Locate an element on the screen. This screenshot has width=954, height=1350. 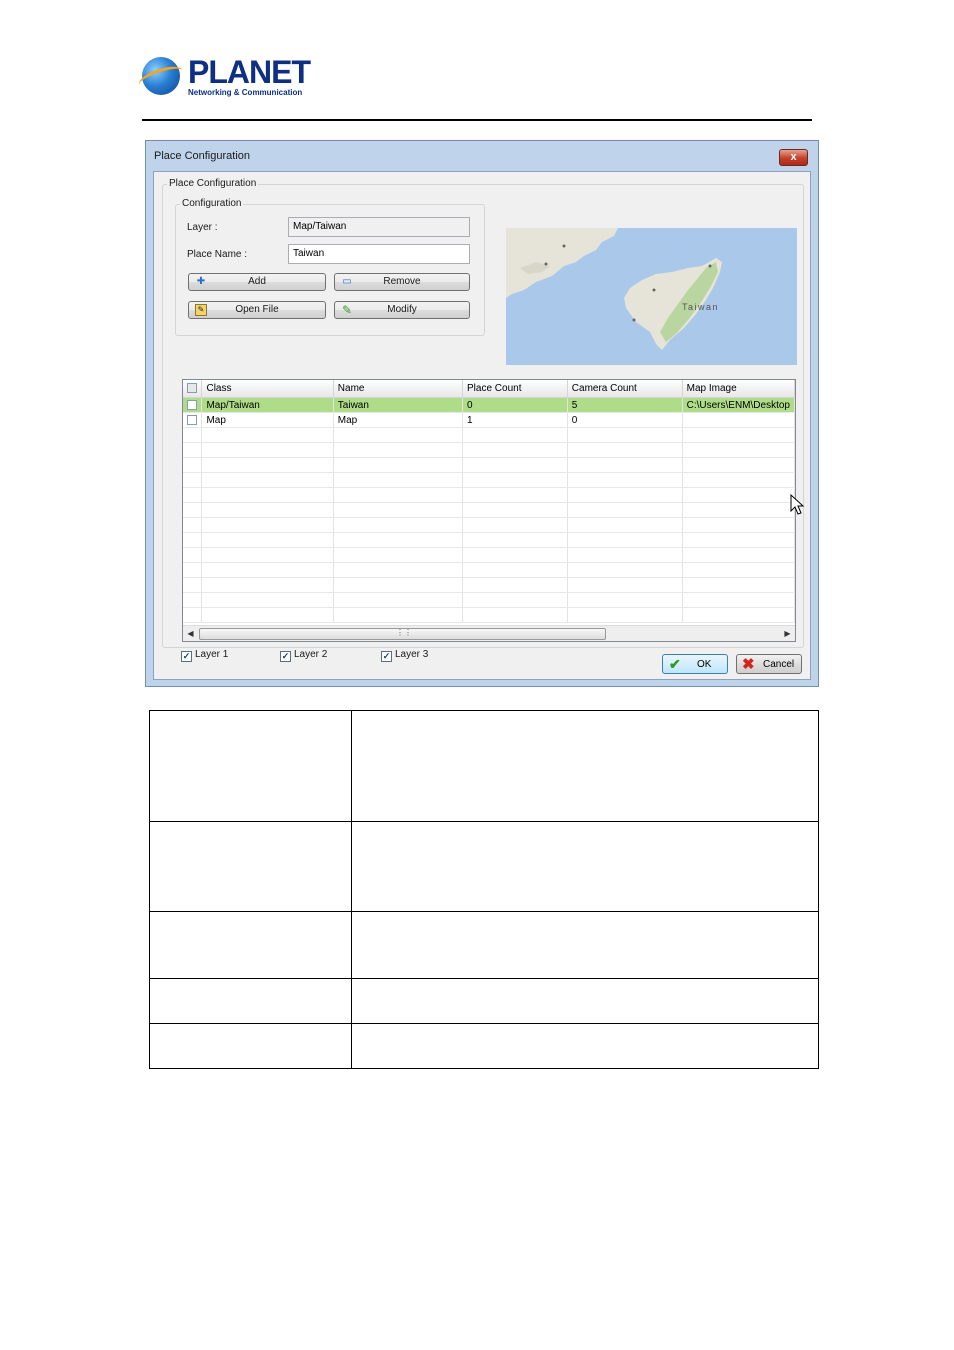
ok-button: ✔ OK is located at coordinates (695, 664).